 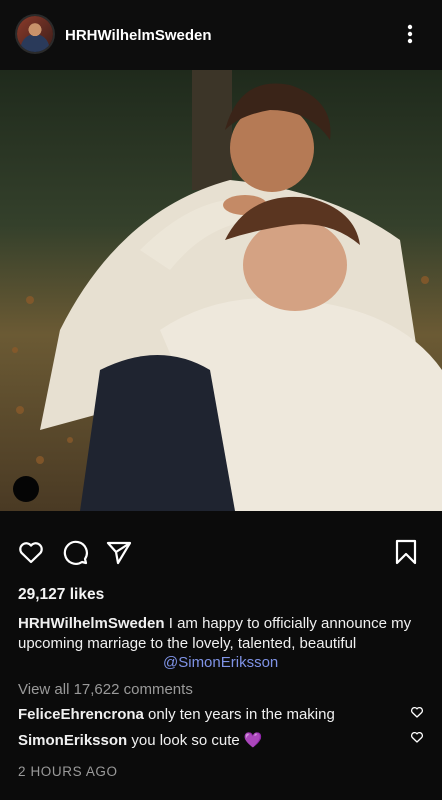 What do you see at coordinates (195, 740) in the screenshot?
I see `comment-text: you look so cute 💜` at bounding box center [195, 740].